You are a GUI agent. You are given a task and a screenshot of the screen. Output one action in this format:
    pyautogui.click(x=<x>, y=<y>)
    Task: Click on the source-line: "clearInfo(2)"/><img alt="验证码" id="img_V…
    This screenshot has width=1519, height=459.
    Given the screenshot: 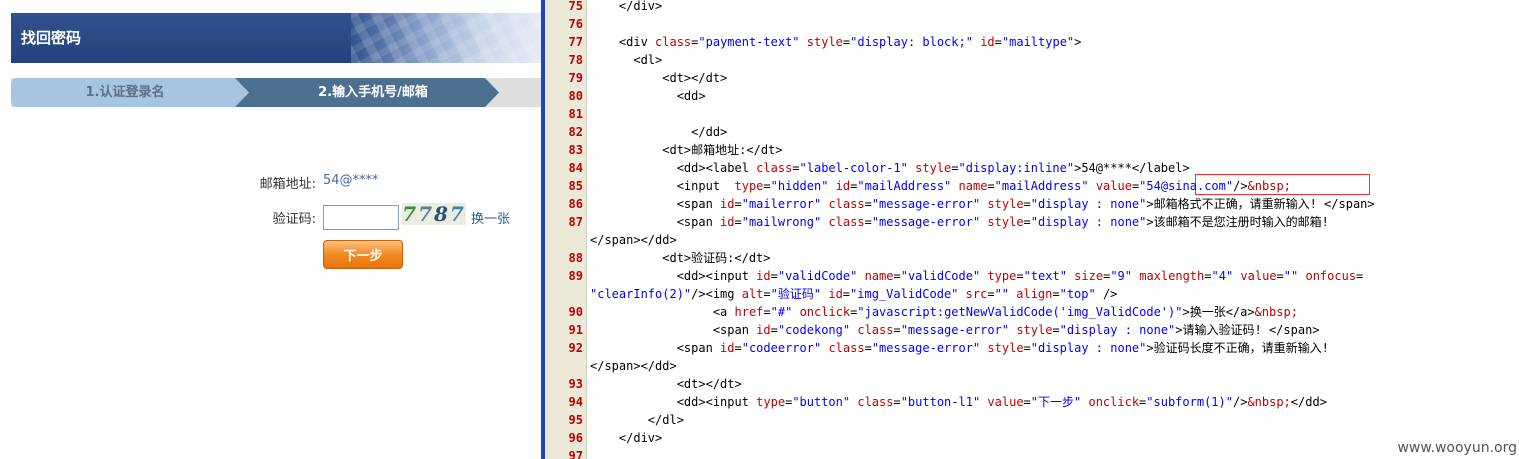 What is the action you would take?
    pyautogui.click(x=853, y=294)
    